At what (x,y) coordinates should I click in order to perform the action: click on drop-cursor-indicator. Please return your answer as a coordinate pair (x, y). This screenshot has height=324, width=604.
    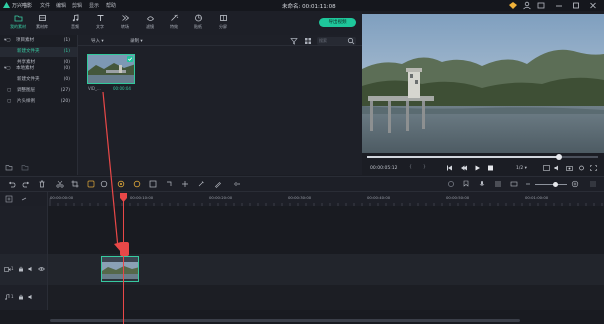
    Looking at the image, I should click on (124, 249).